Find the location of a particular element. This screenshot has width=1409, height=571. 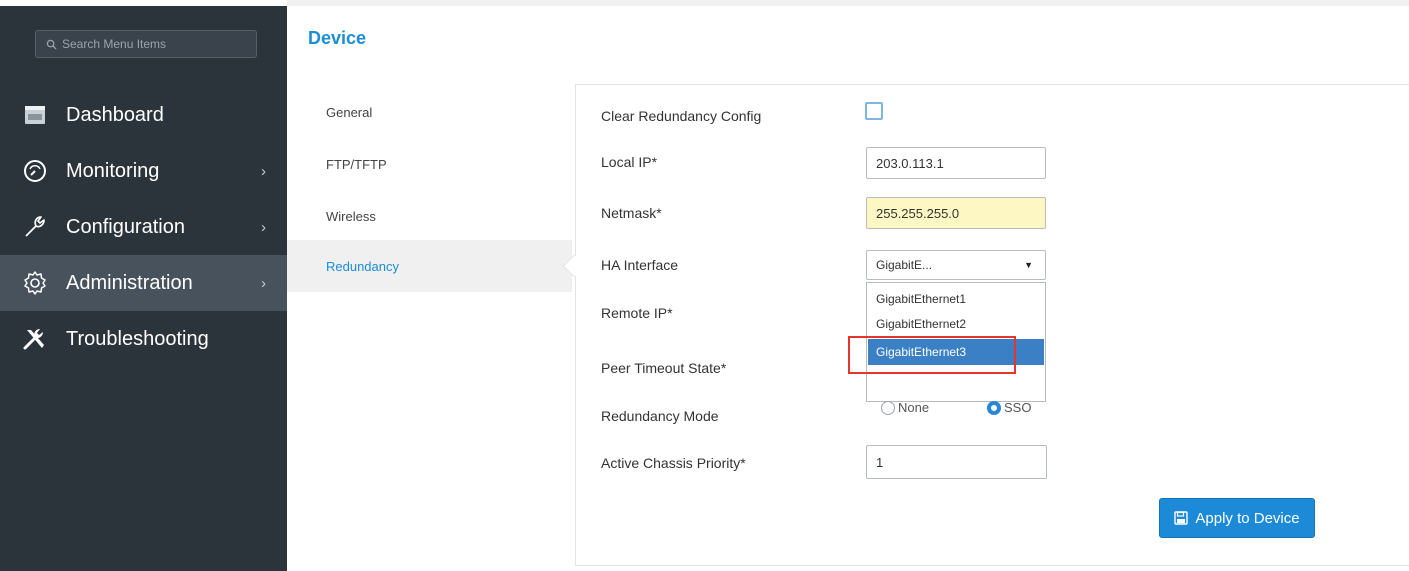

local-ip-label: Local IP* is located at coordinates (629, 162).